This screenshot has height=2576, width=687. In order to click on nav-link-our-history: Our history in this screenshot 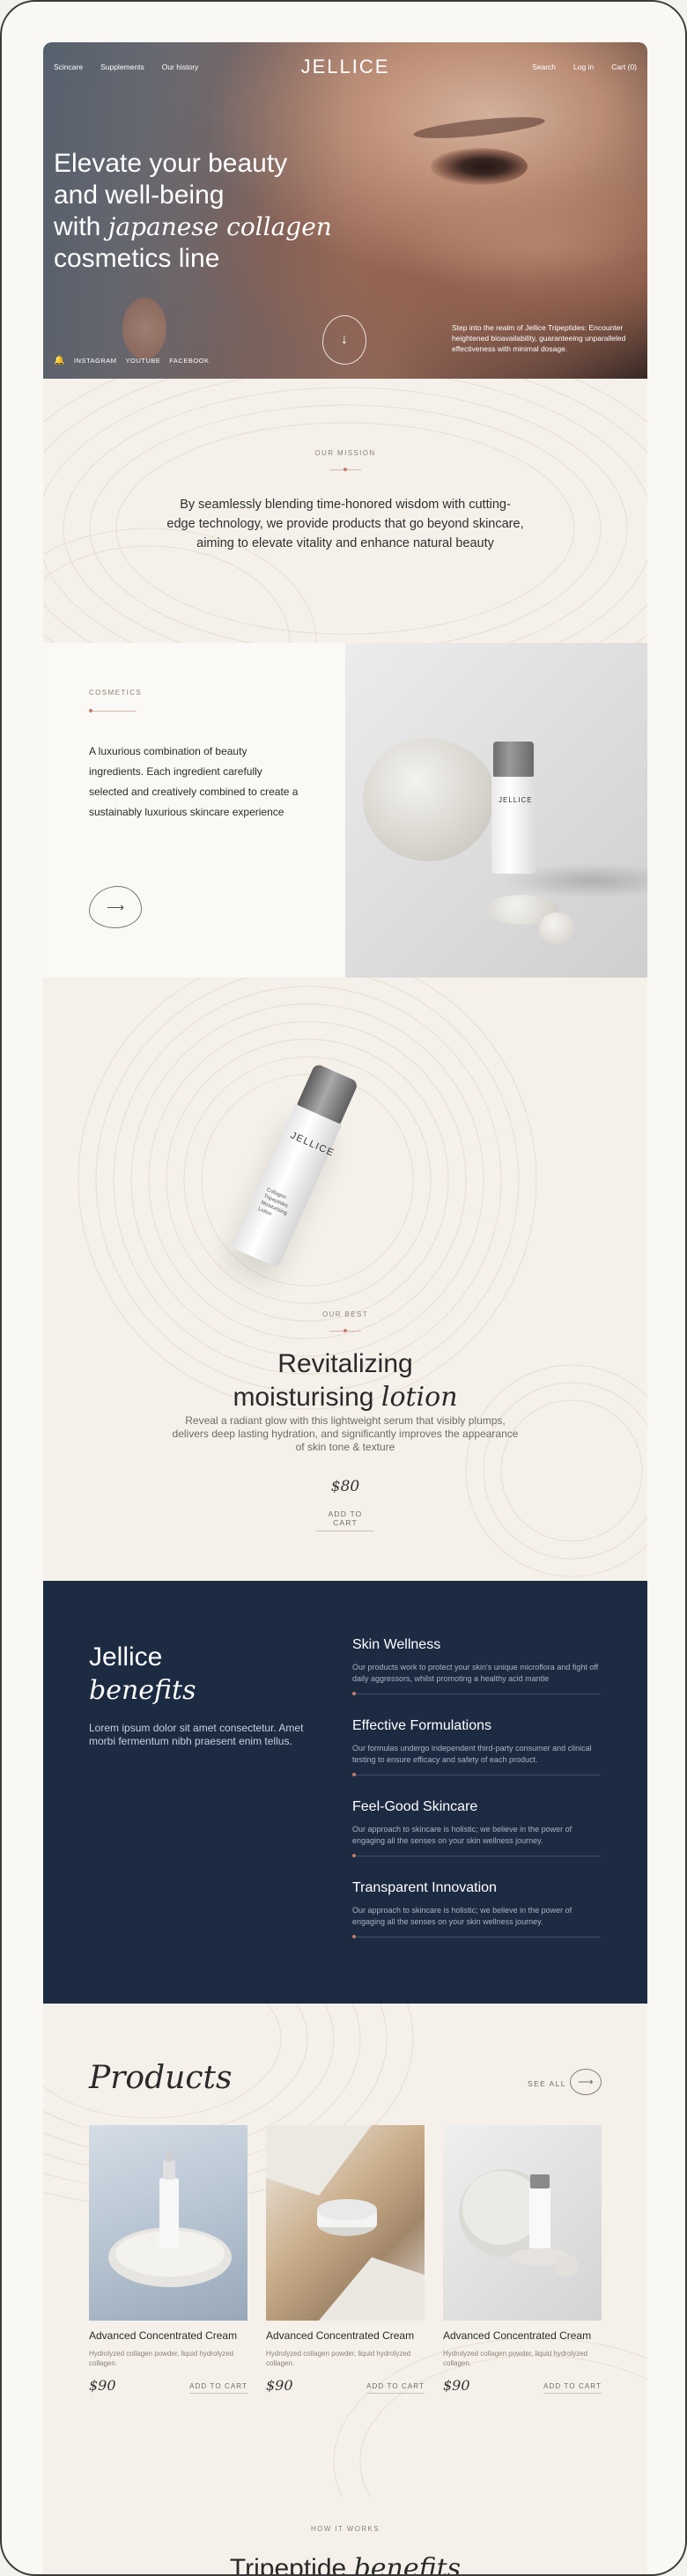, I will do `click(180, 67)`.